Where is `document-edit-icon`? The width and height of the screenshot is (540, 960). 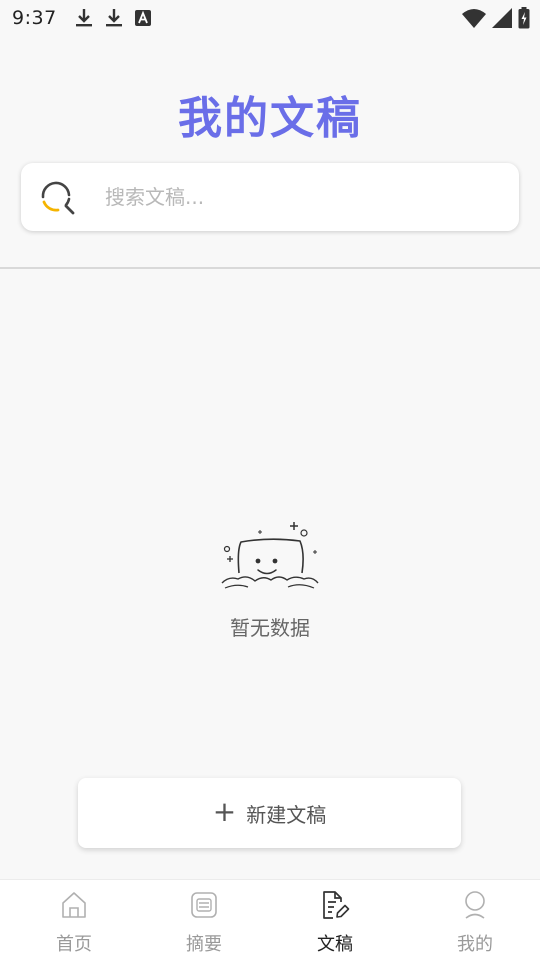
document-edit-icon is located at coordinates (336, 905).